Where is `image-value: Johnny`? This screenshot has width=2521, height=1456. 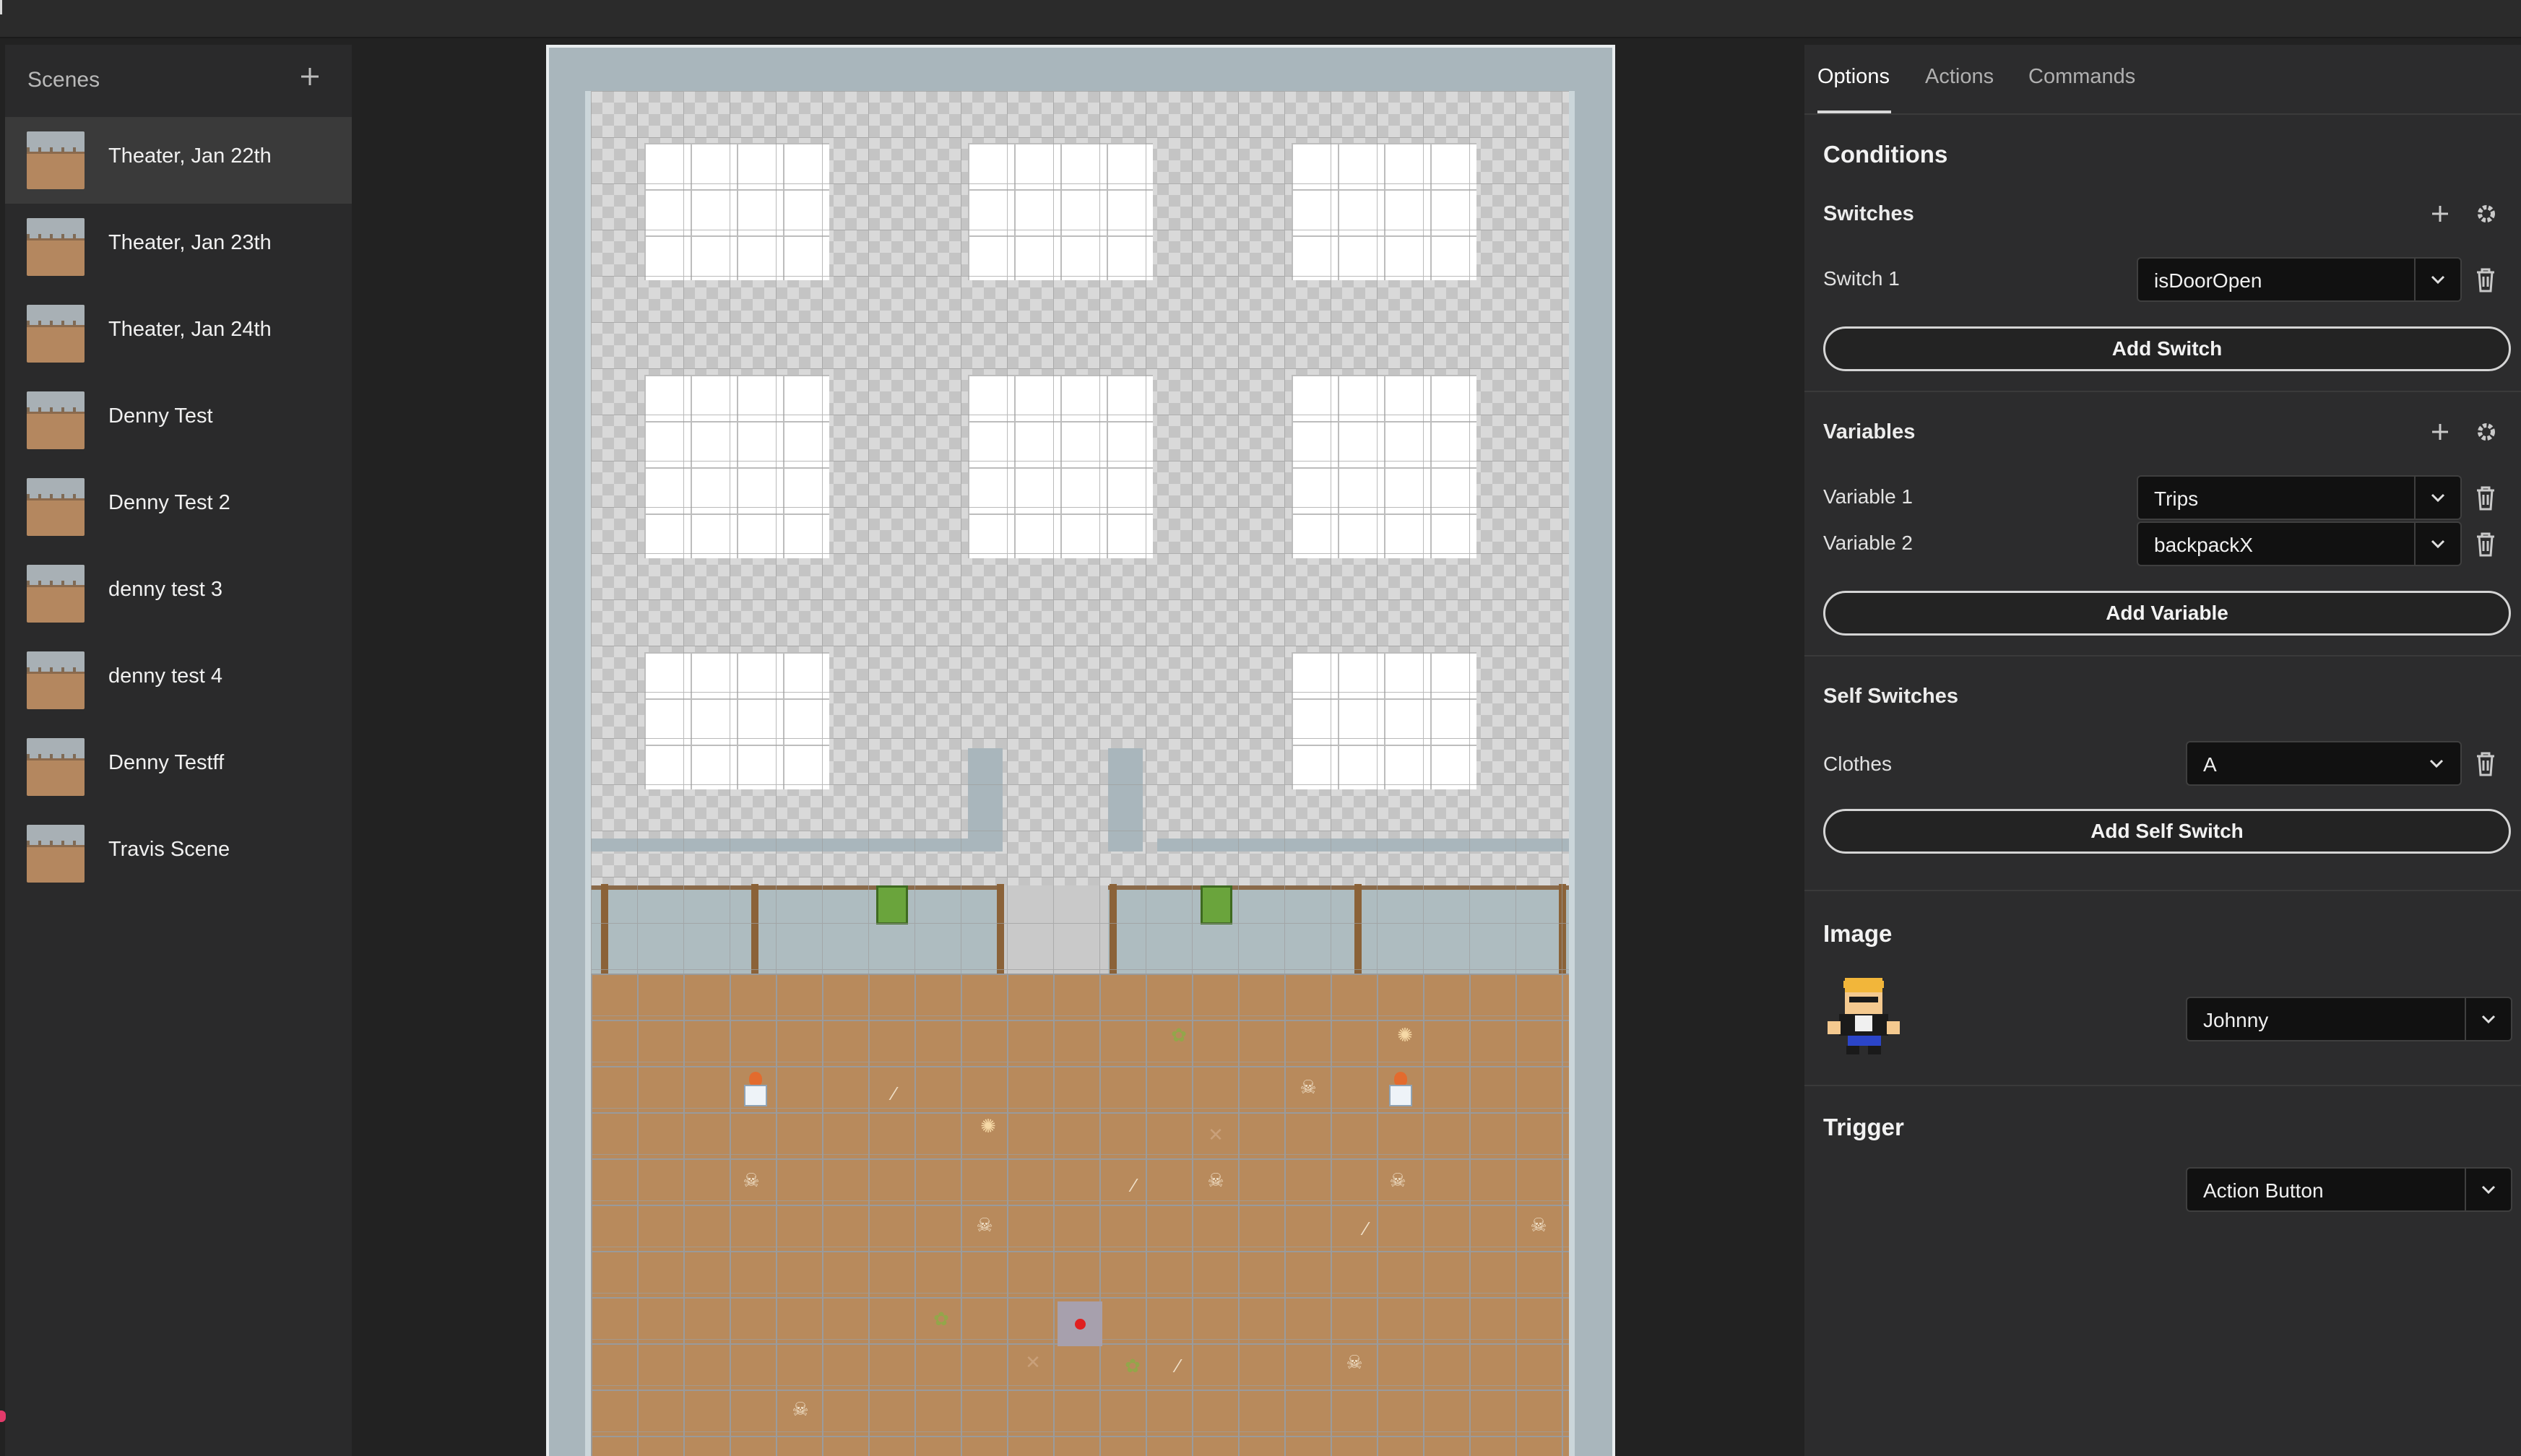
image-value: Johnny is located at coordinates (2236, 1020).